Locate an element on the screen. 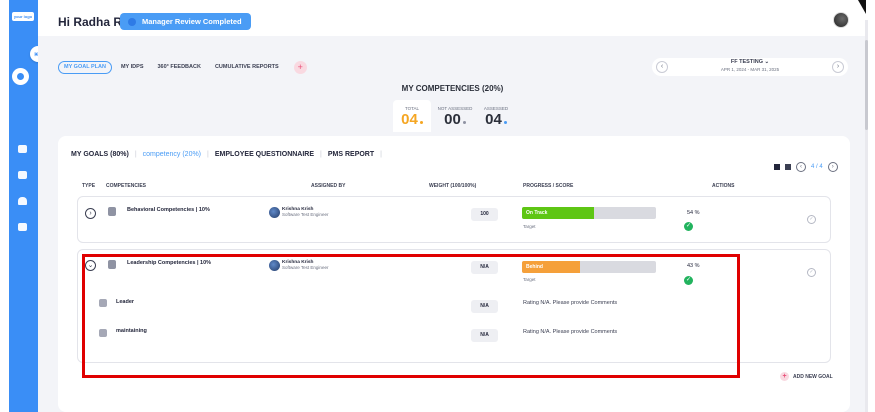 This screenshot has width=875, height=412. column-header-weight: WEIGHT (100/100%) is located at coordinates (453, 186).